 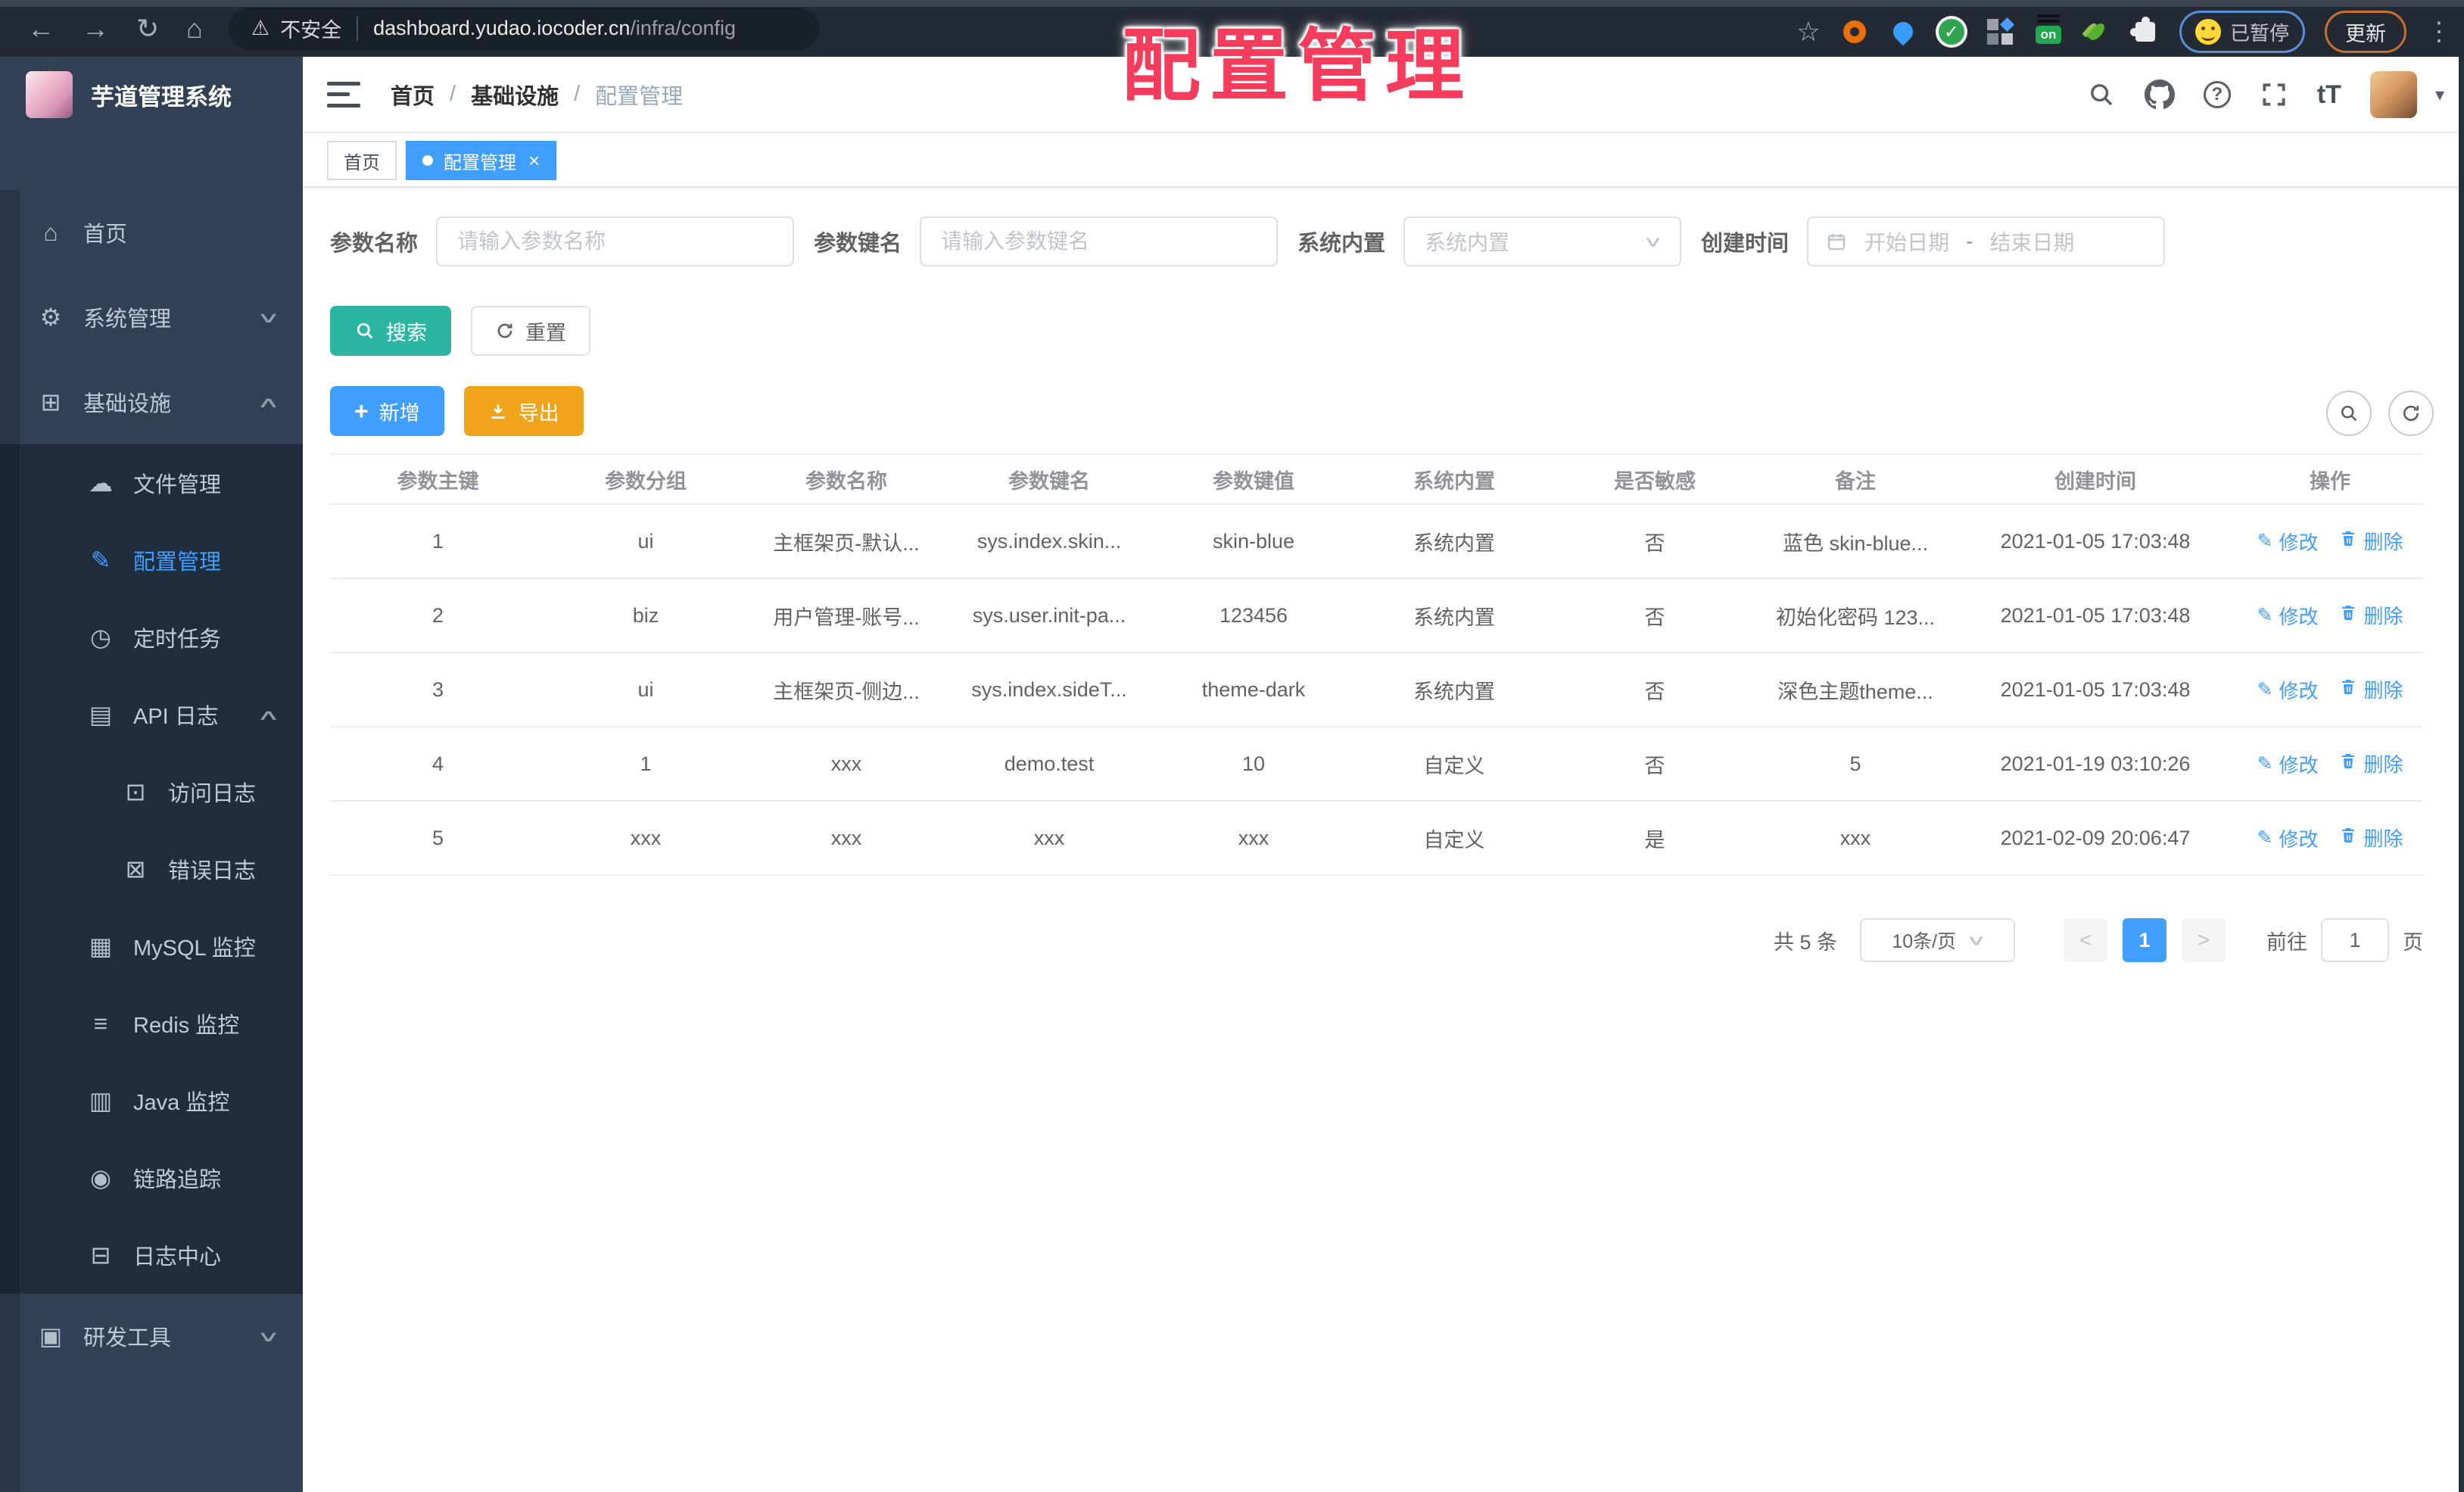 What do you see at coordinates (1542, 241) in the screenshot?
I see `system-builtin-select: 系统内置 ∨` at bounding box center [1542, 241].